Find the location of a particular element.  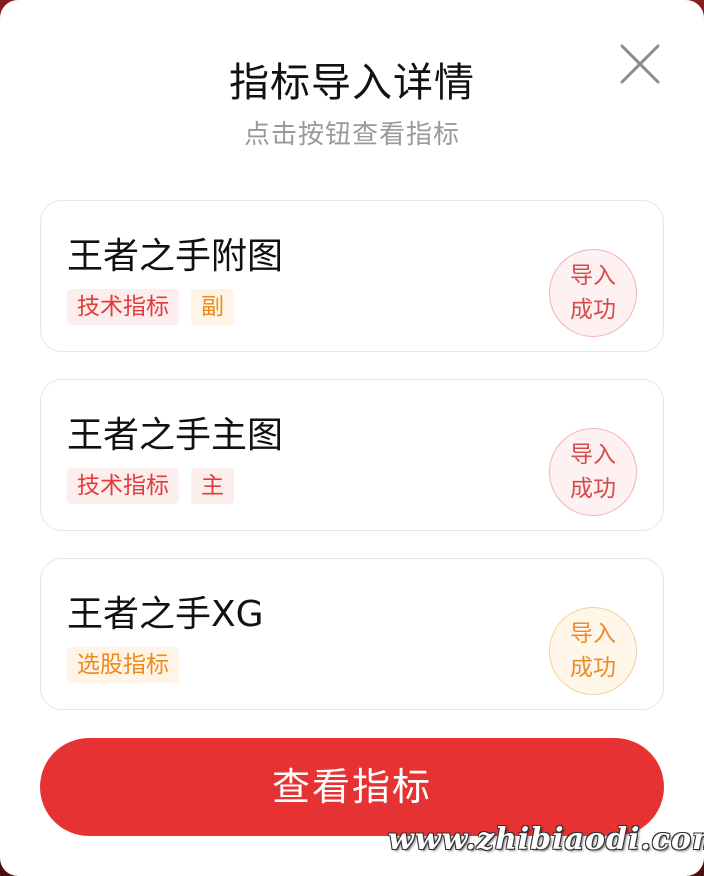

indicator-tags: 选股指标 is located at coordinates (123, 665).